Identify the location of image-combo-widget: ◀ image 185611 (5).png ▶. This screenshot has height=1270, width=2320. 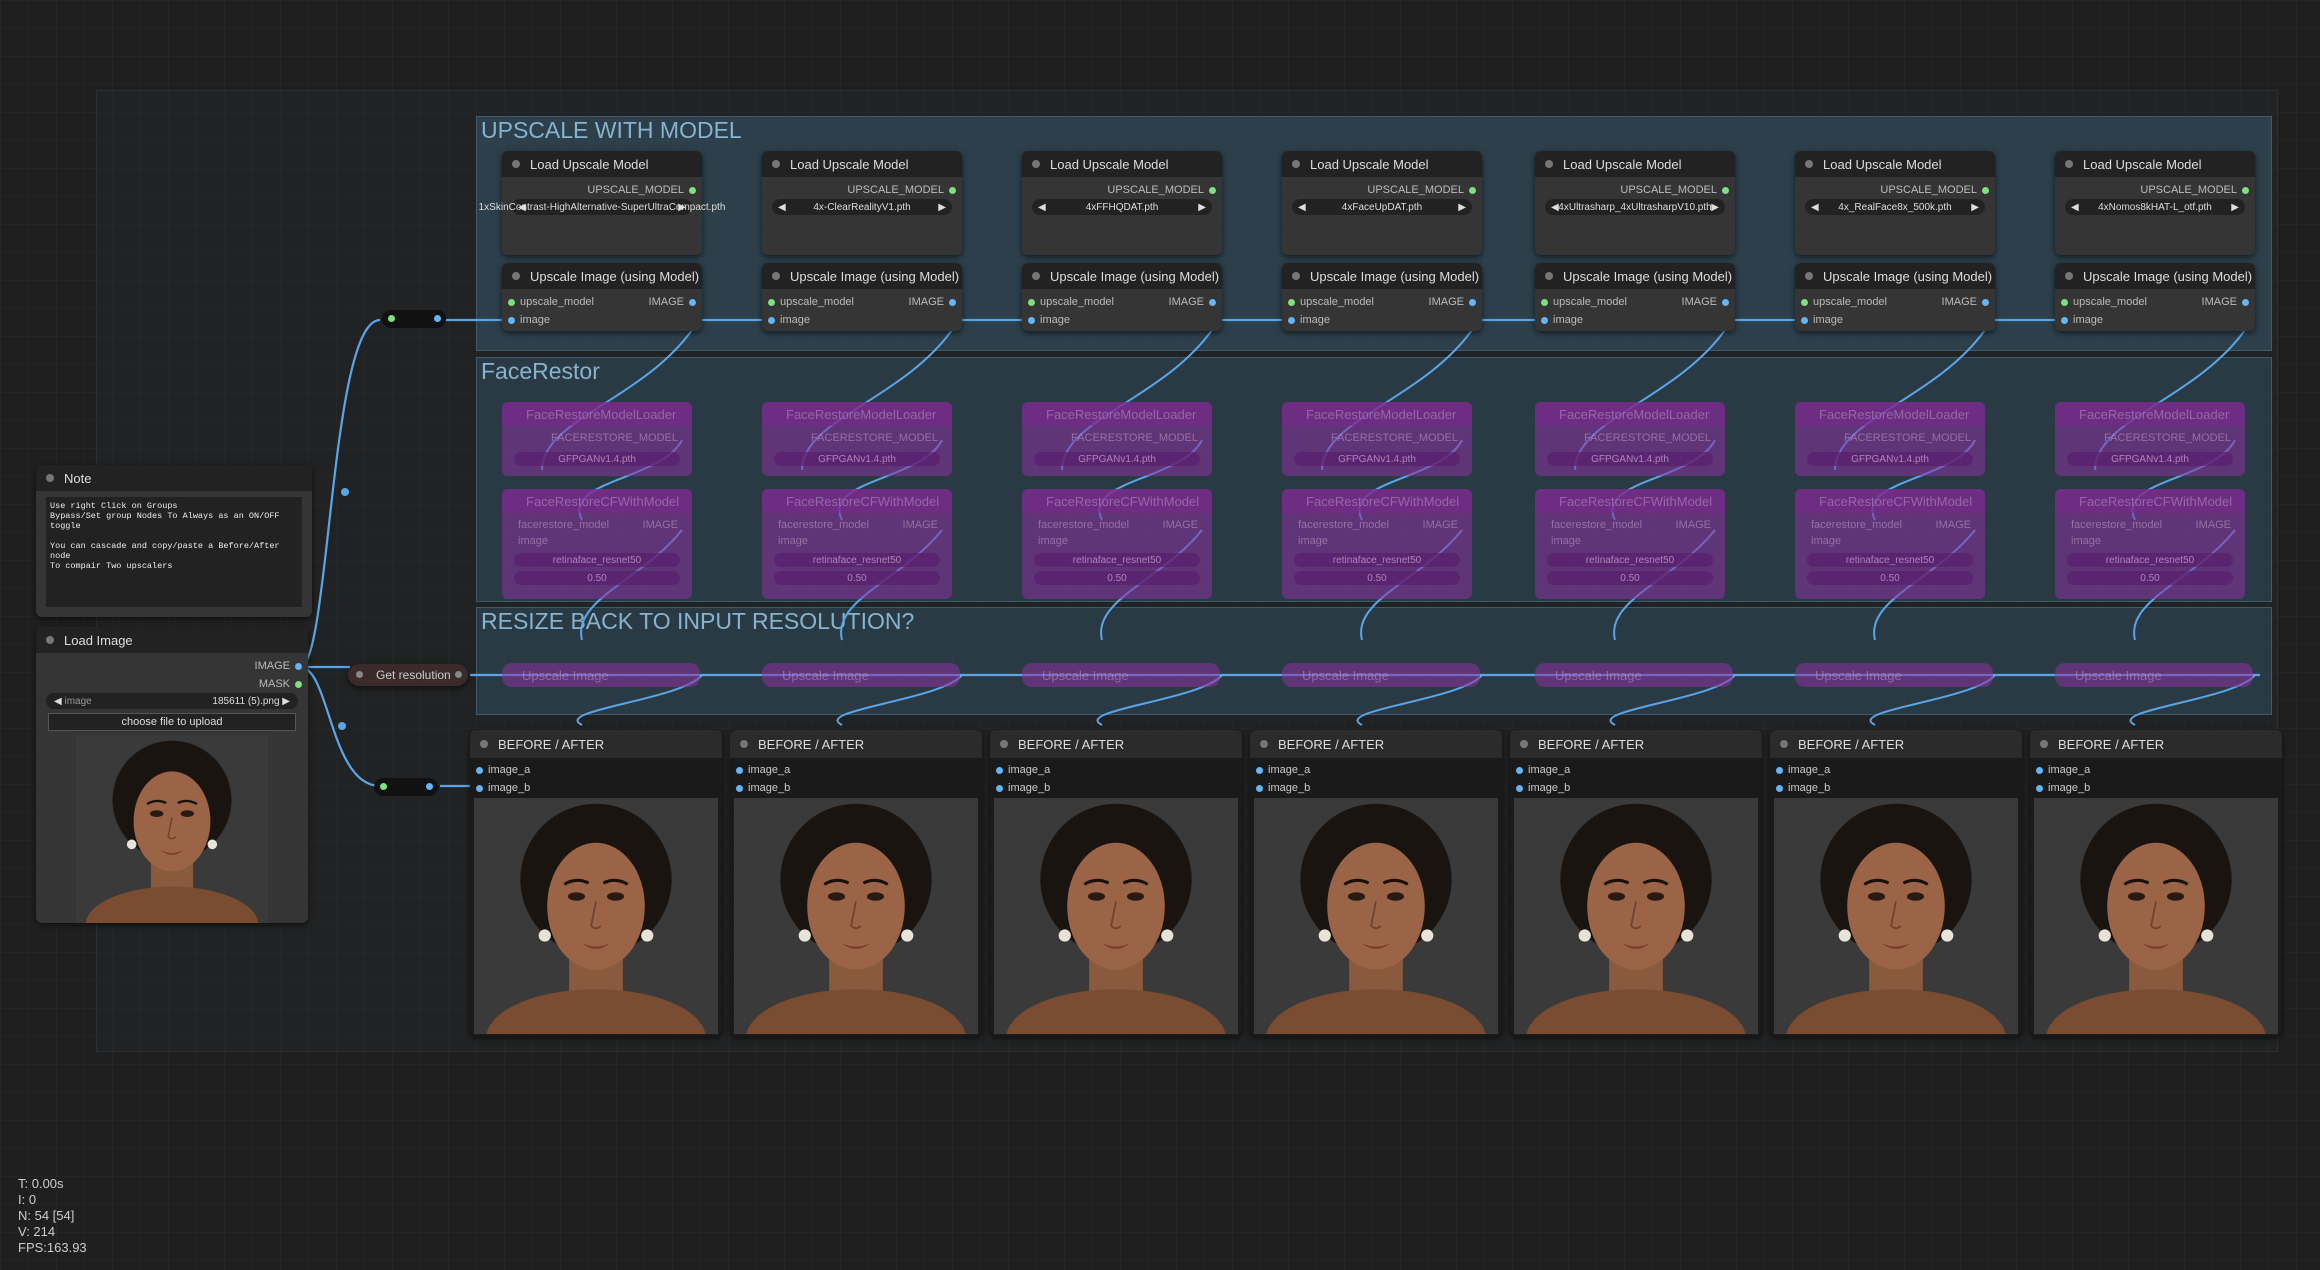
(172, 701).